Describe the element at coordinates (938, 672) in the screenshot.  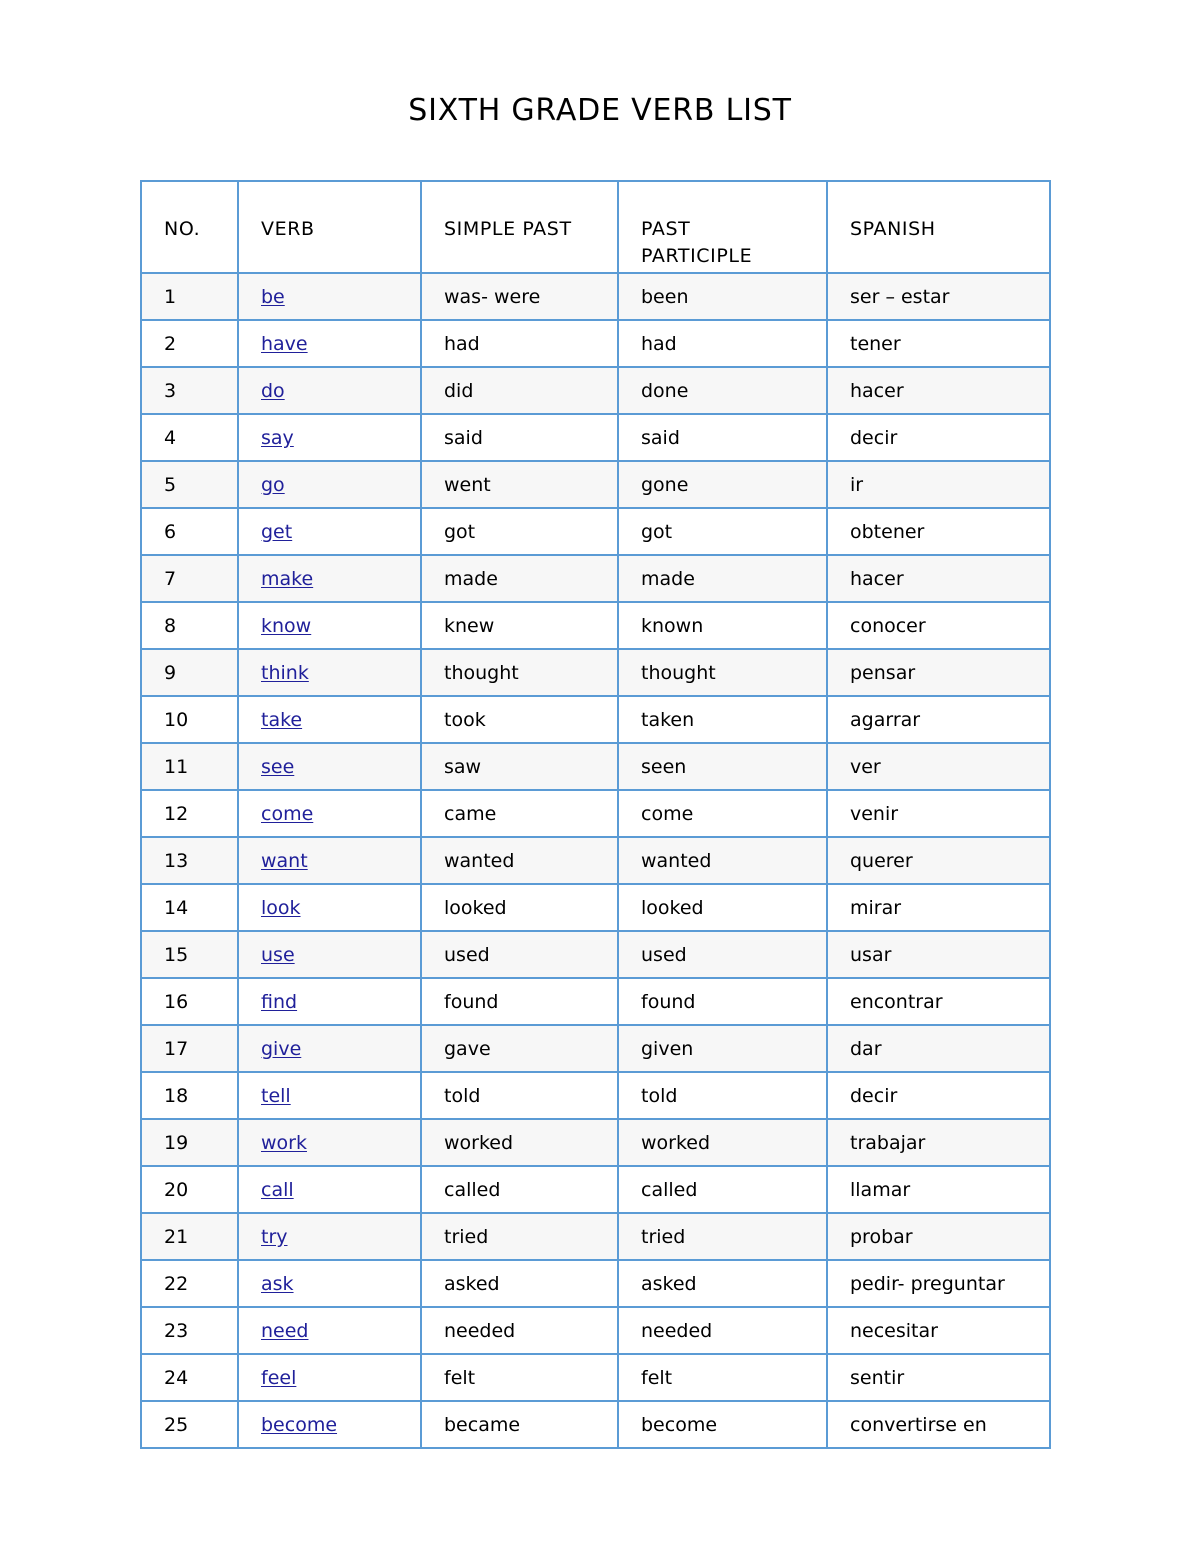
I see `cell-spanish: pensar` at that location.